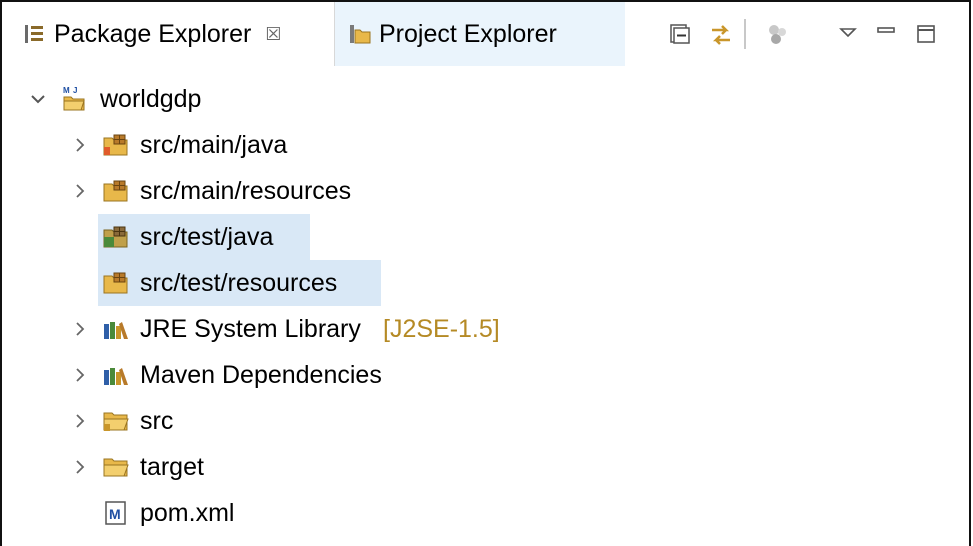 The image size is (973, 546). Describe the element at coordinates (360, 34) in the screenshot. I see `project-explorer-icon` at that location.